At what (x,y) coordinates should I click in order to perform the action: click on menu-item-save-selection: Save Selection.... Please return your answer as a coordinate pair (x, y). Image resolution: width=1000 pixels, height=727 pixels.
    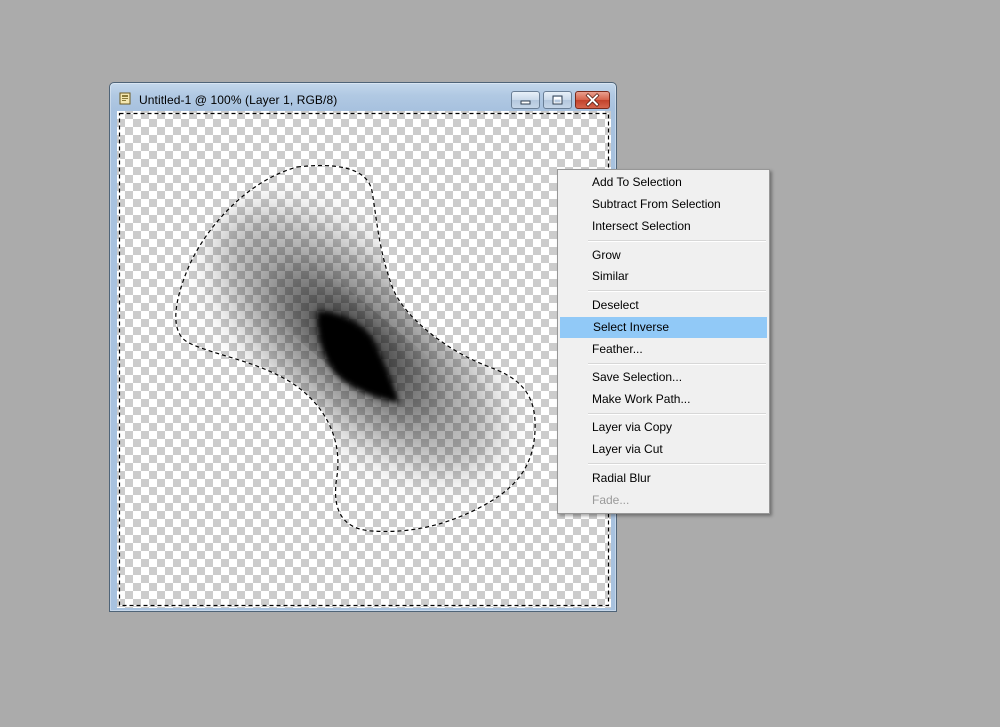
    Looking at the image, I should click on (663, 377).